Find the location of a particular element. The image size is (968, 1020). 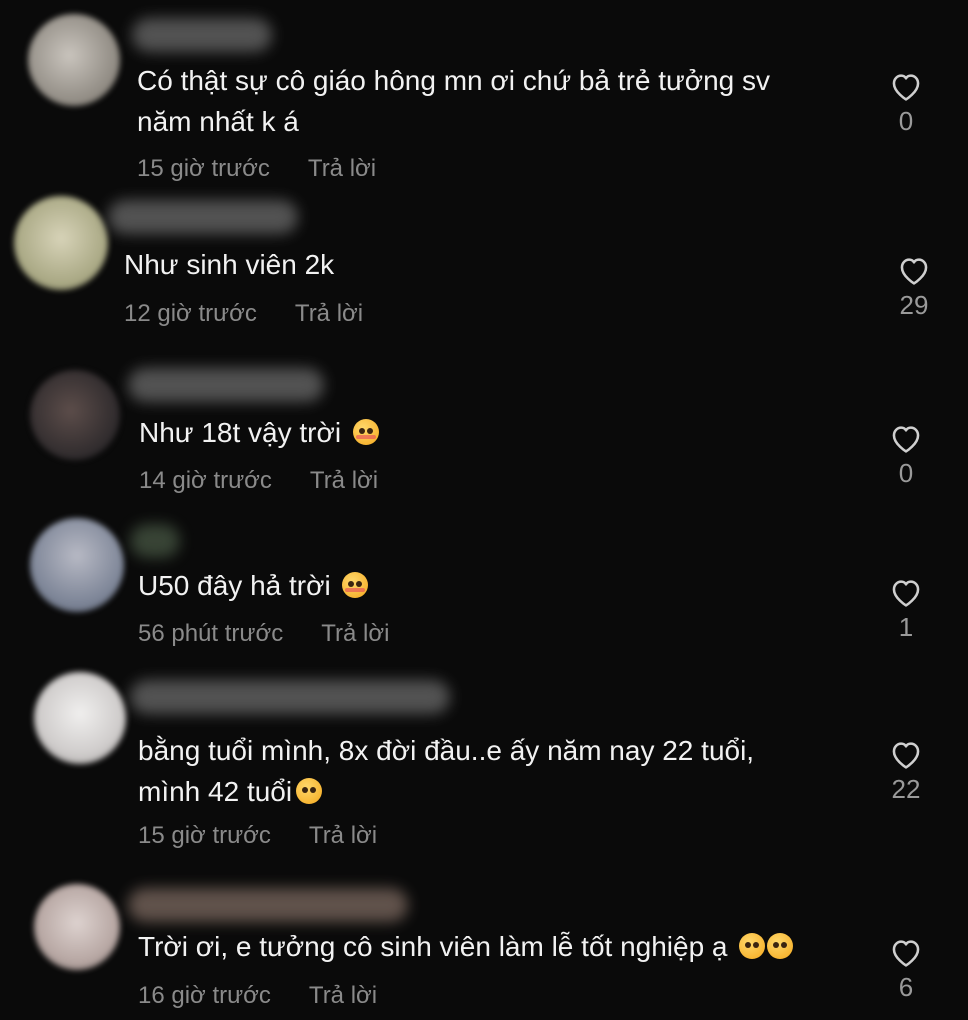

grinning-face-icon is located at coordinates (309, 791).